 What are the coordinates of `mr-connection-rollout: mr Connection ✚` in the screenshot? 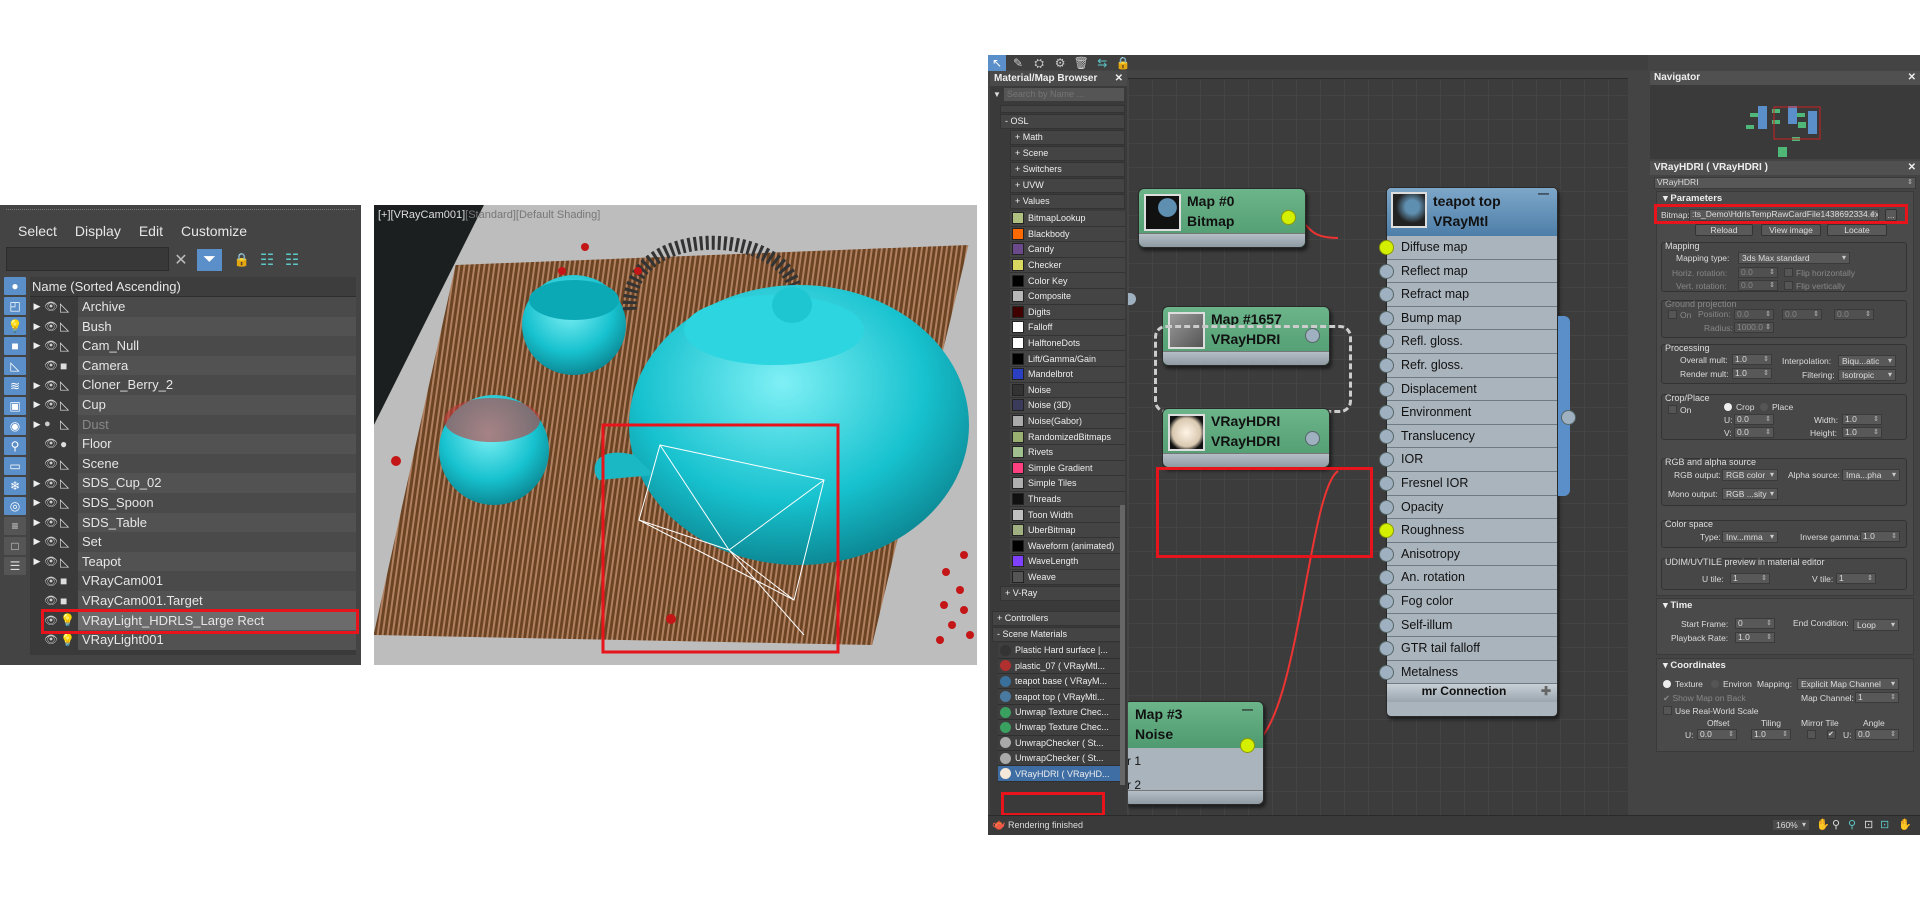 It's located at (1472, 693).